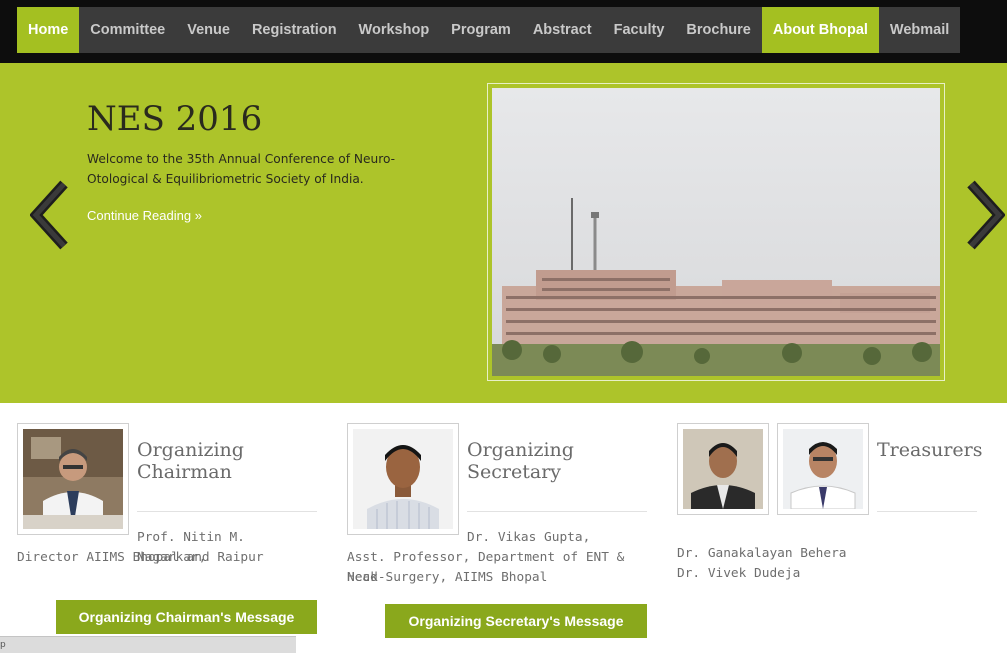 The height and width of the screenshot is (653, 1007). Describe the element at coordinates (394, 30) in the screenshot. I see `nav-workshop: Workshop` at that location.